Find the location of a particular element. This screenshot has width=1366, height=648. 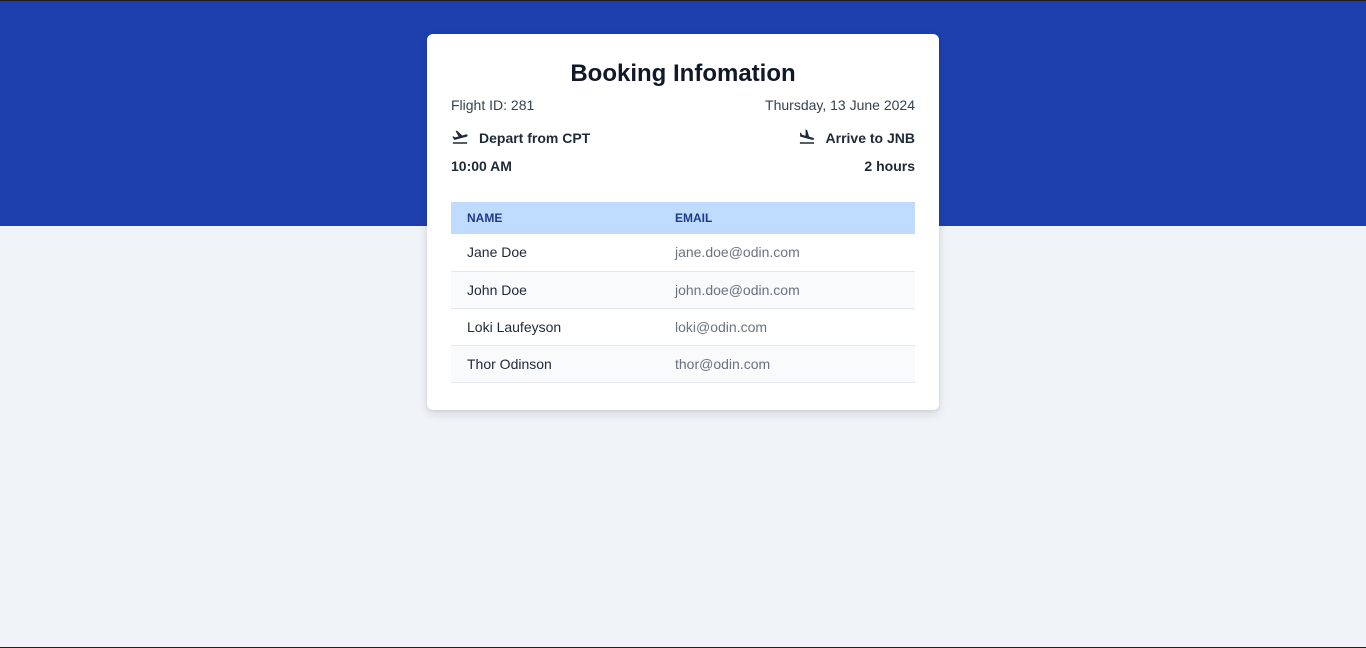

table-header-row: NAME EMAIL is located at coordinates (683, 218).